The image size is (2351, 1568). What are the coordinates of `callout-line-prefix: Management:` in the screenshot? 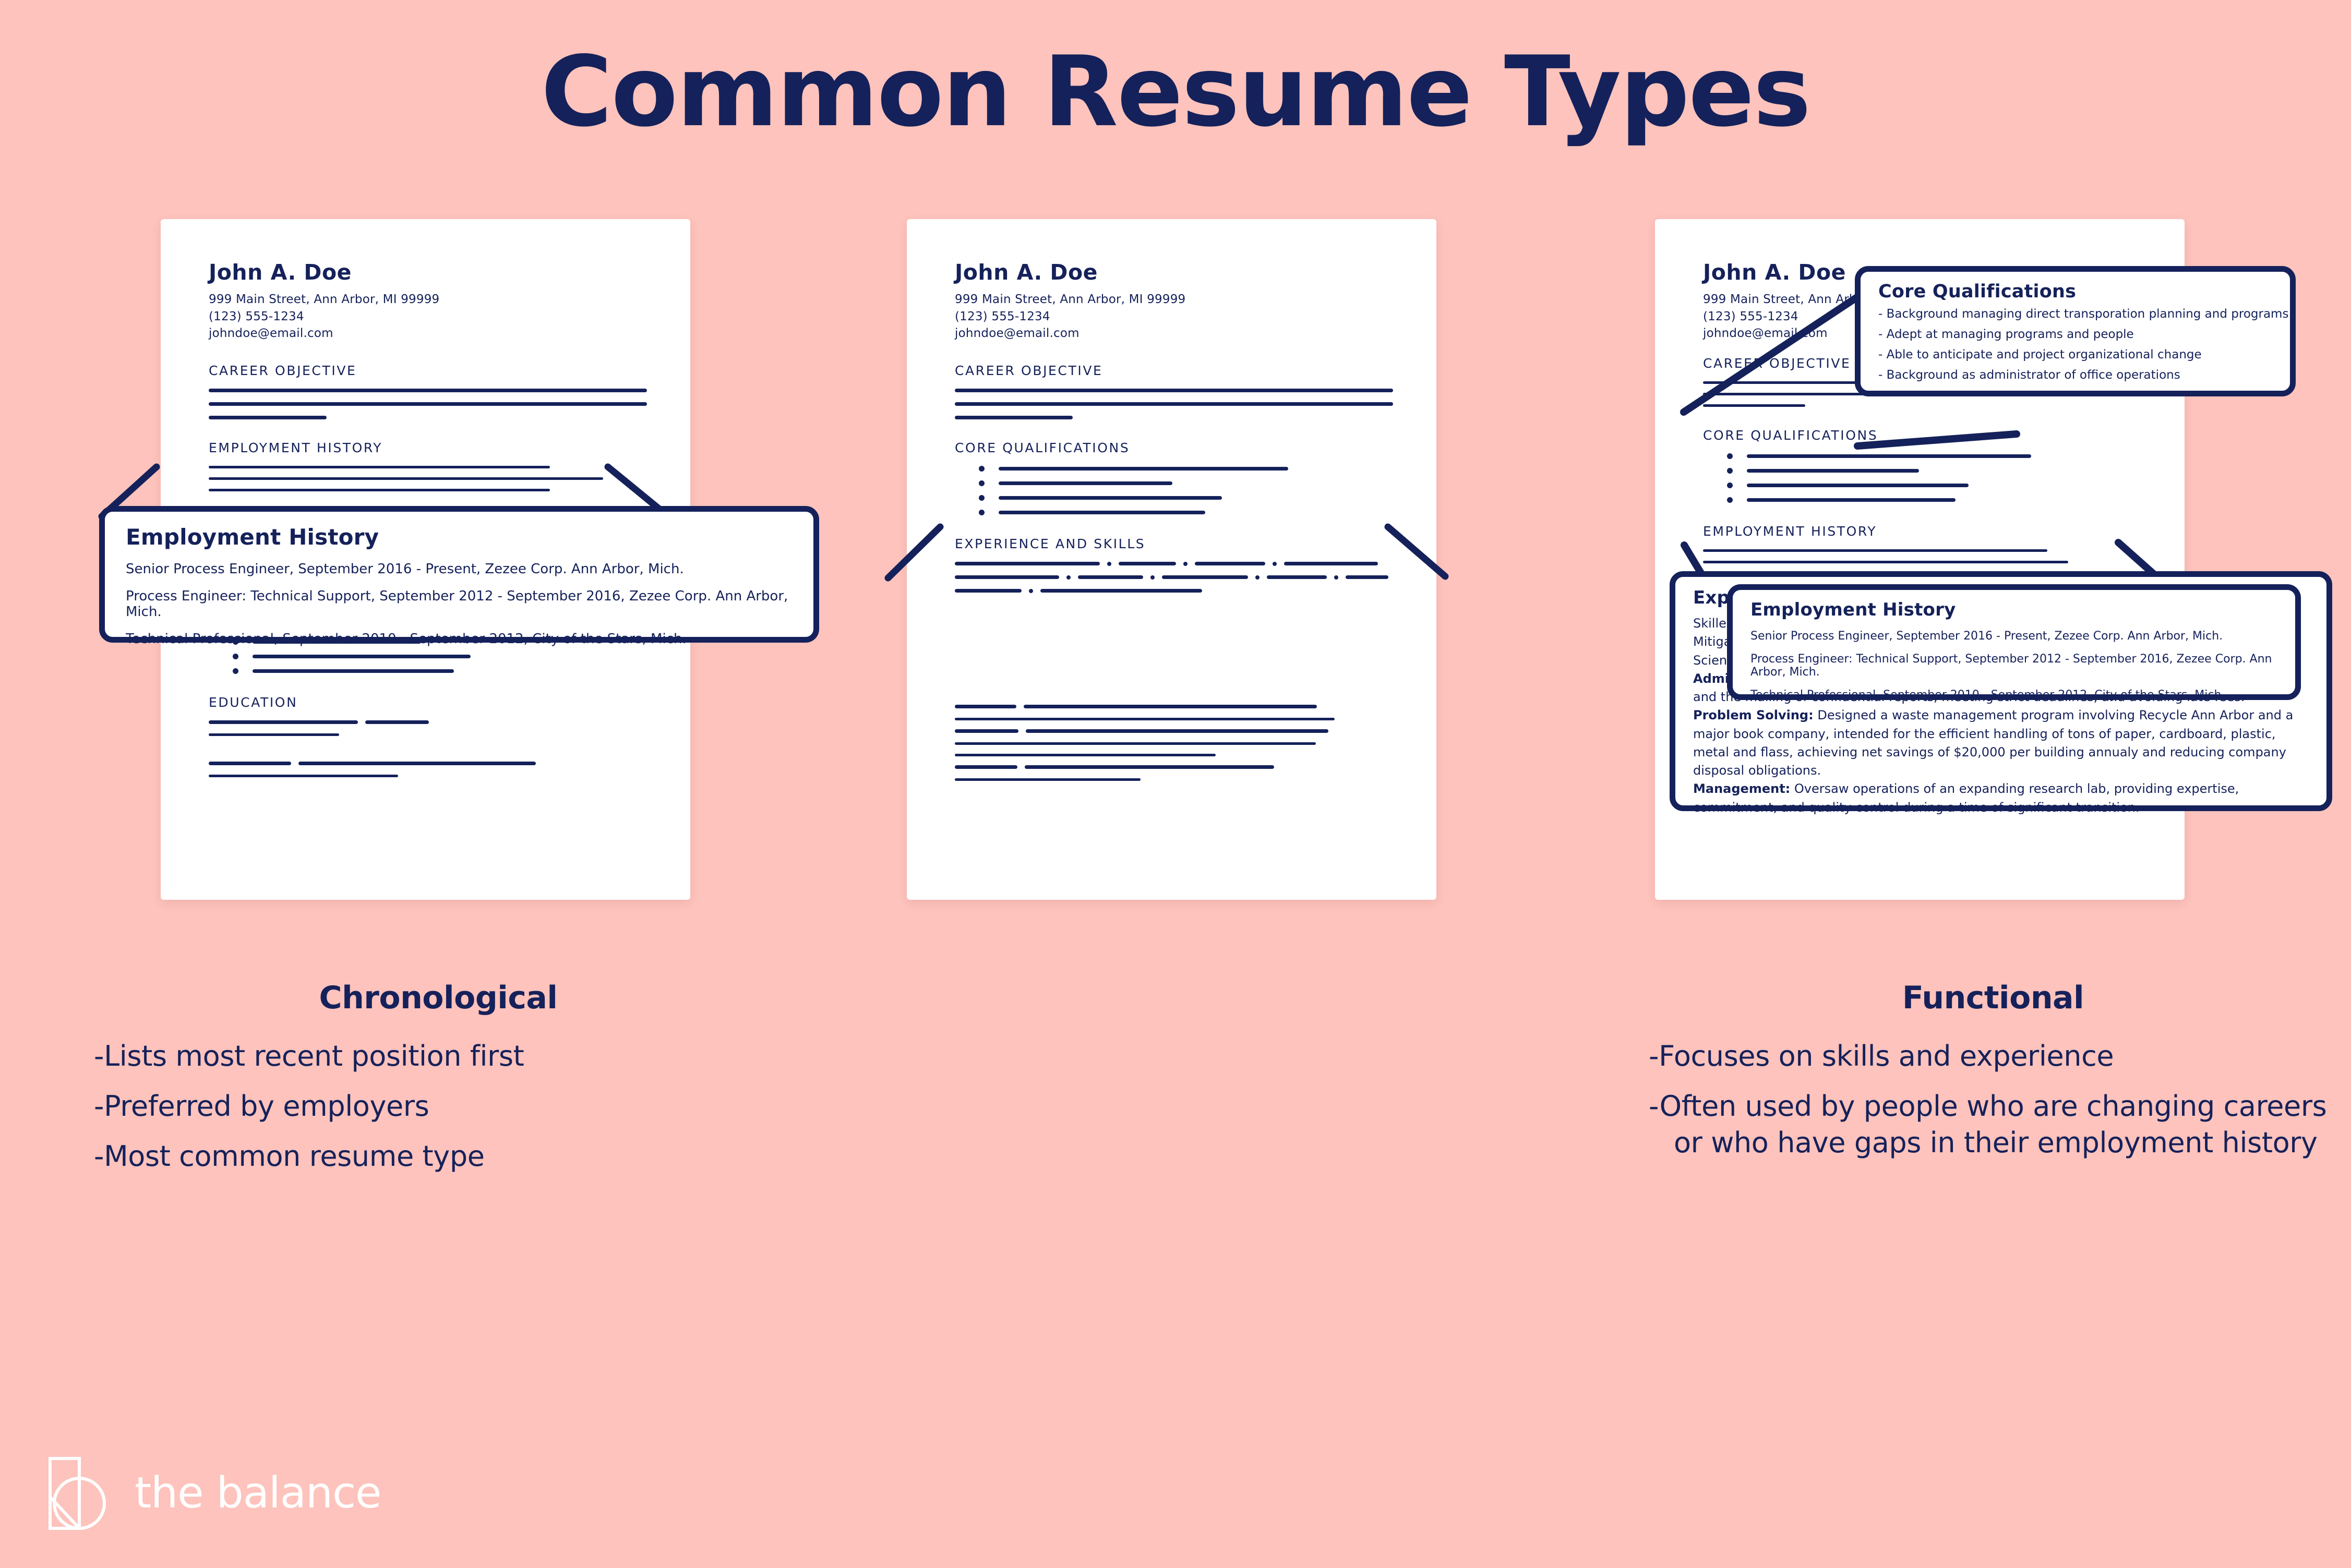 It's located at (1742, 789).